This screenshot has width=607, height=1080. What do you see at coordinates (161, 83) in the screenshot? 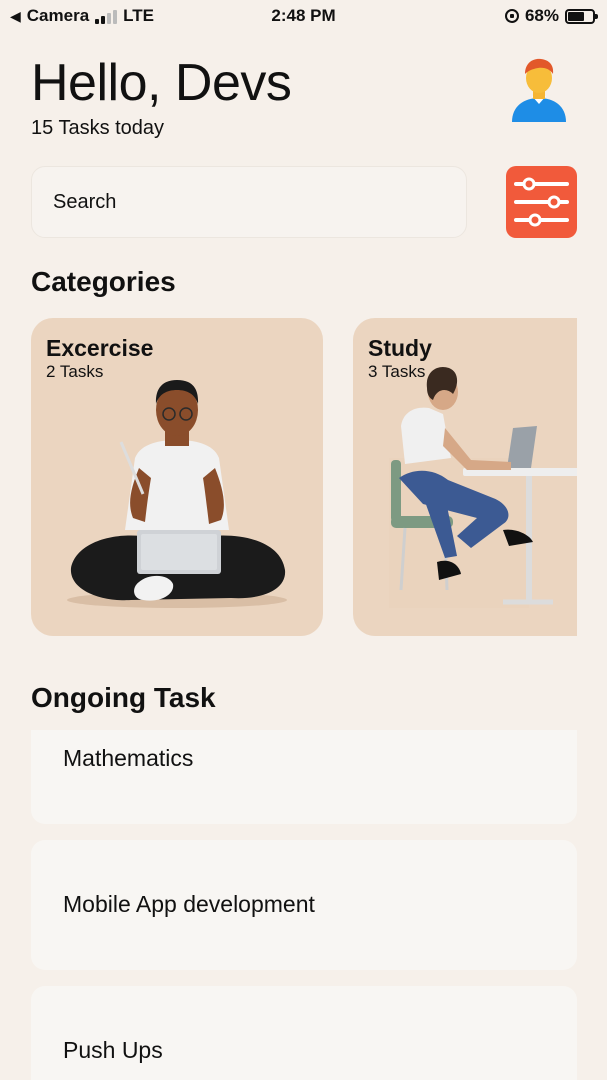
I see `greeting-title: Hello, Devs` at bounding box center [161, 83].